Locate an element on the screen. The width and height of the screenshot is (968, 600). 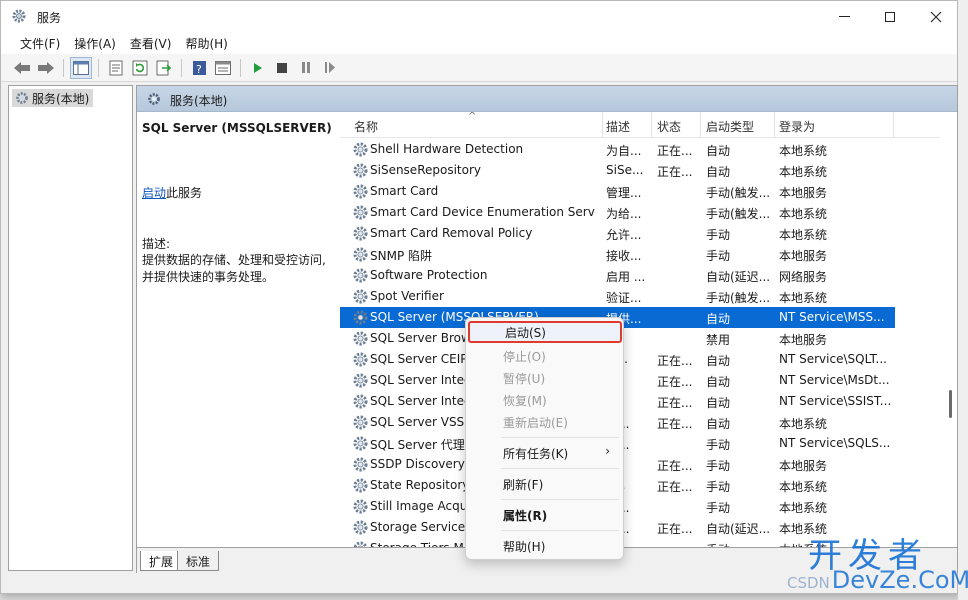
menu-view: 查看(V) is located at coordinates (151, 43).